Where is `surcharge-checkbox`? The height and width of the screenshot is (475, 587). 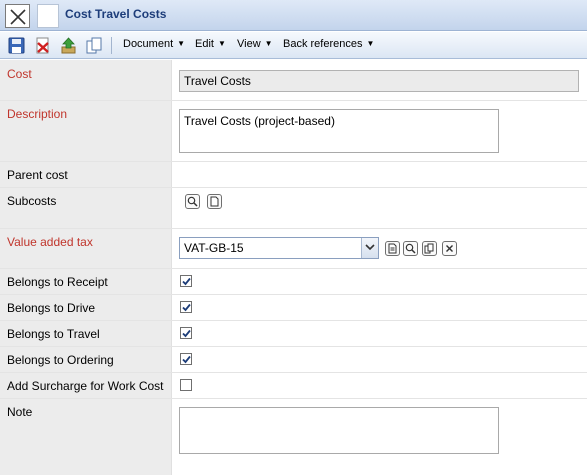
surcharge-checkbox is located at coordinates (186, 385).